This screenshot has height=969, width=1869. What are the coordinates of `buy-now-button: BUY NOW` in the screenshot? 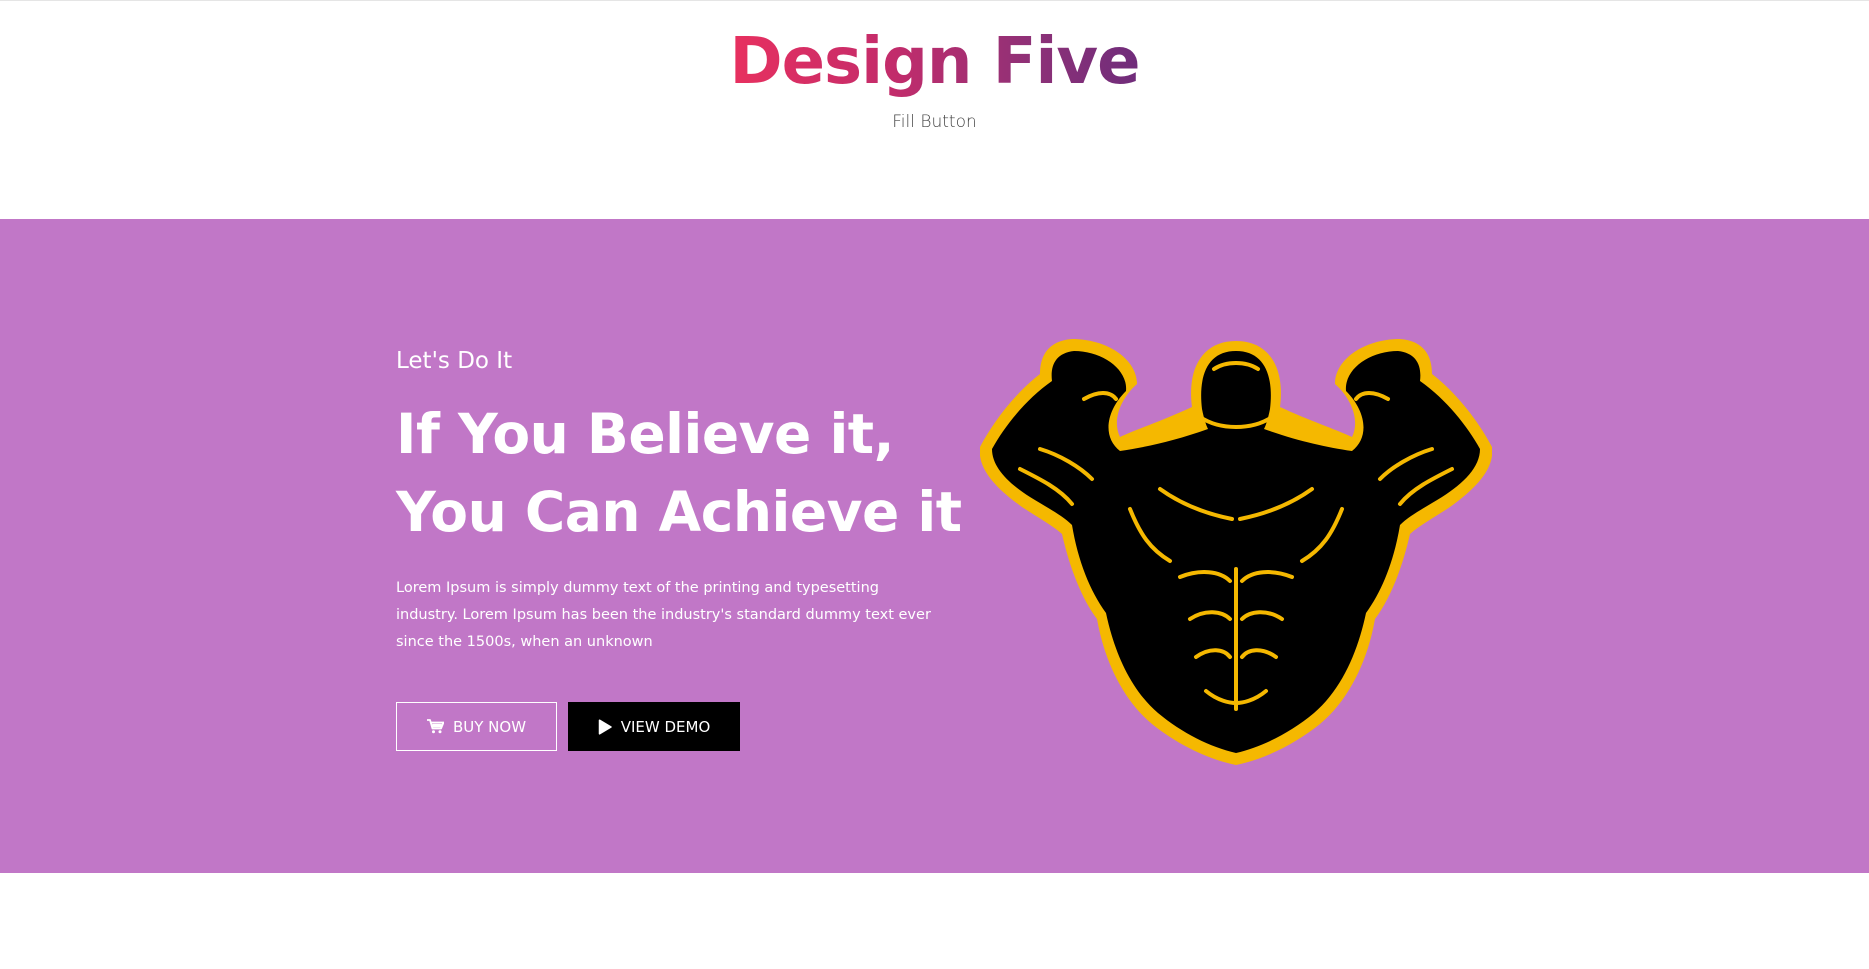 It's located at (476, 726).